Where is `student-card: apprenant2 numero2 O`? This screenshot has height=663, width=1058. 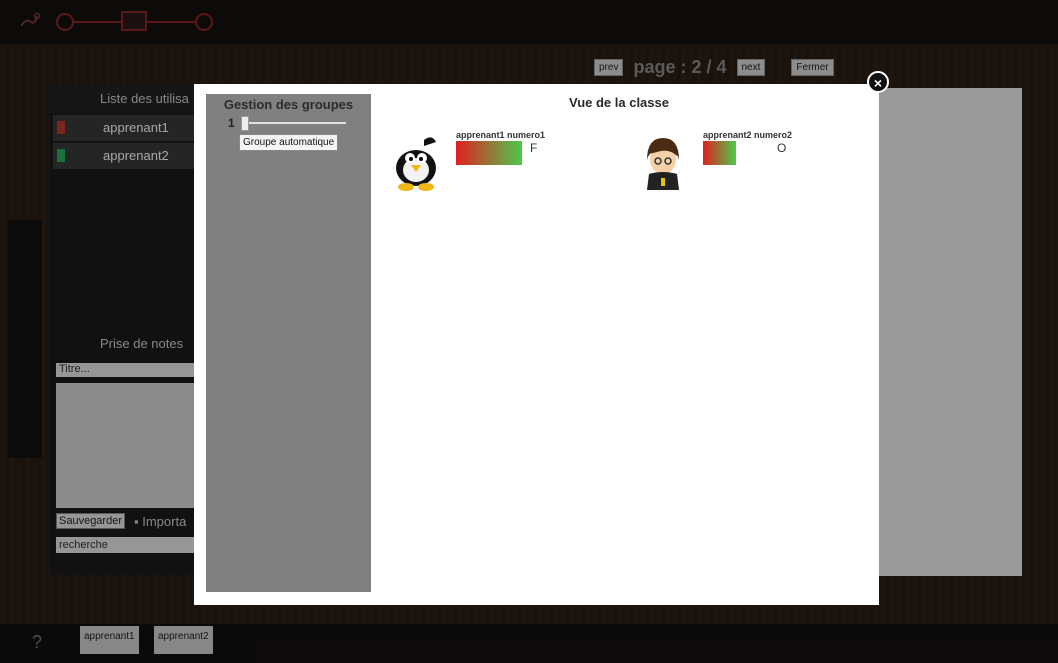
student-card: apprenant2 numero2 O is located at coordinates (726, 165).